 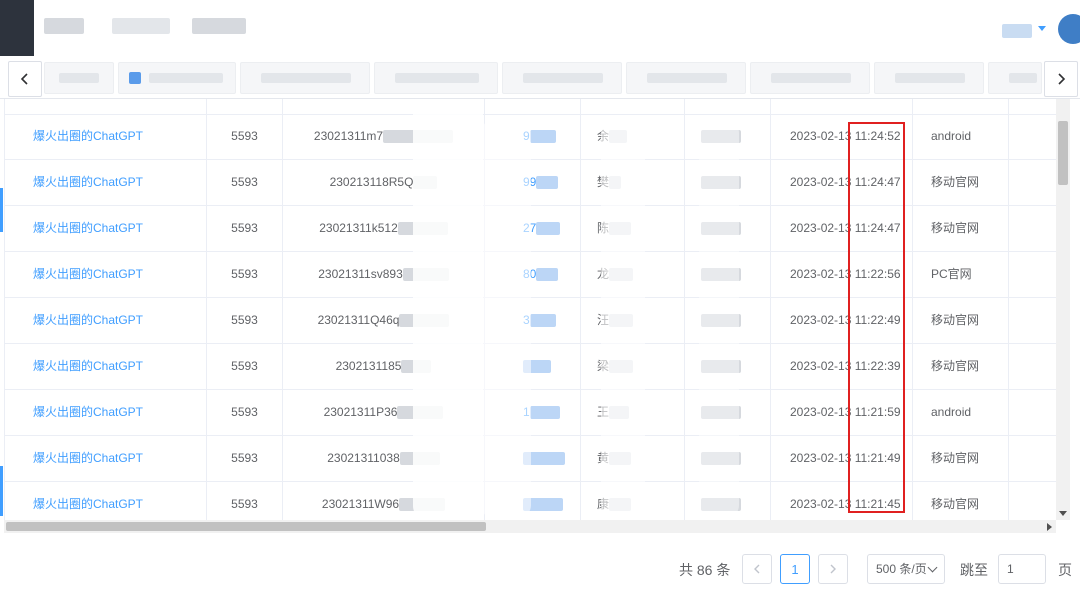 I want to click on tab-scroll-left-button, so click(x=25, y=79).